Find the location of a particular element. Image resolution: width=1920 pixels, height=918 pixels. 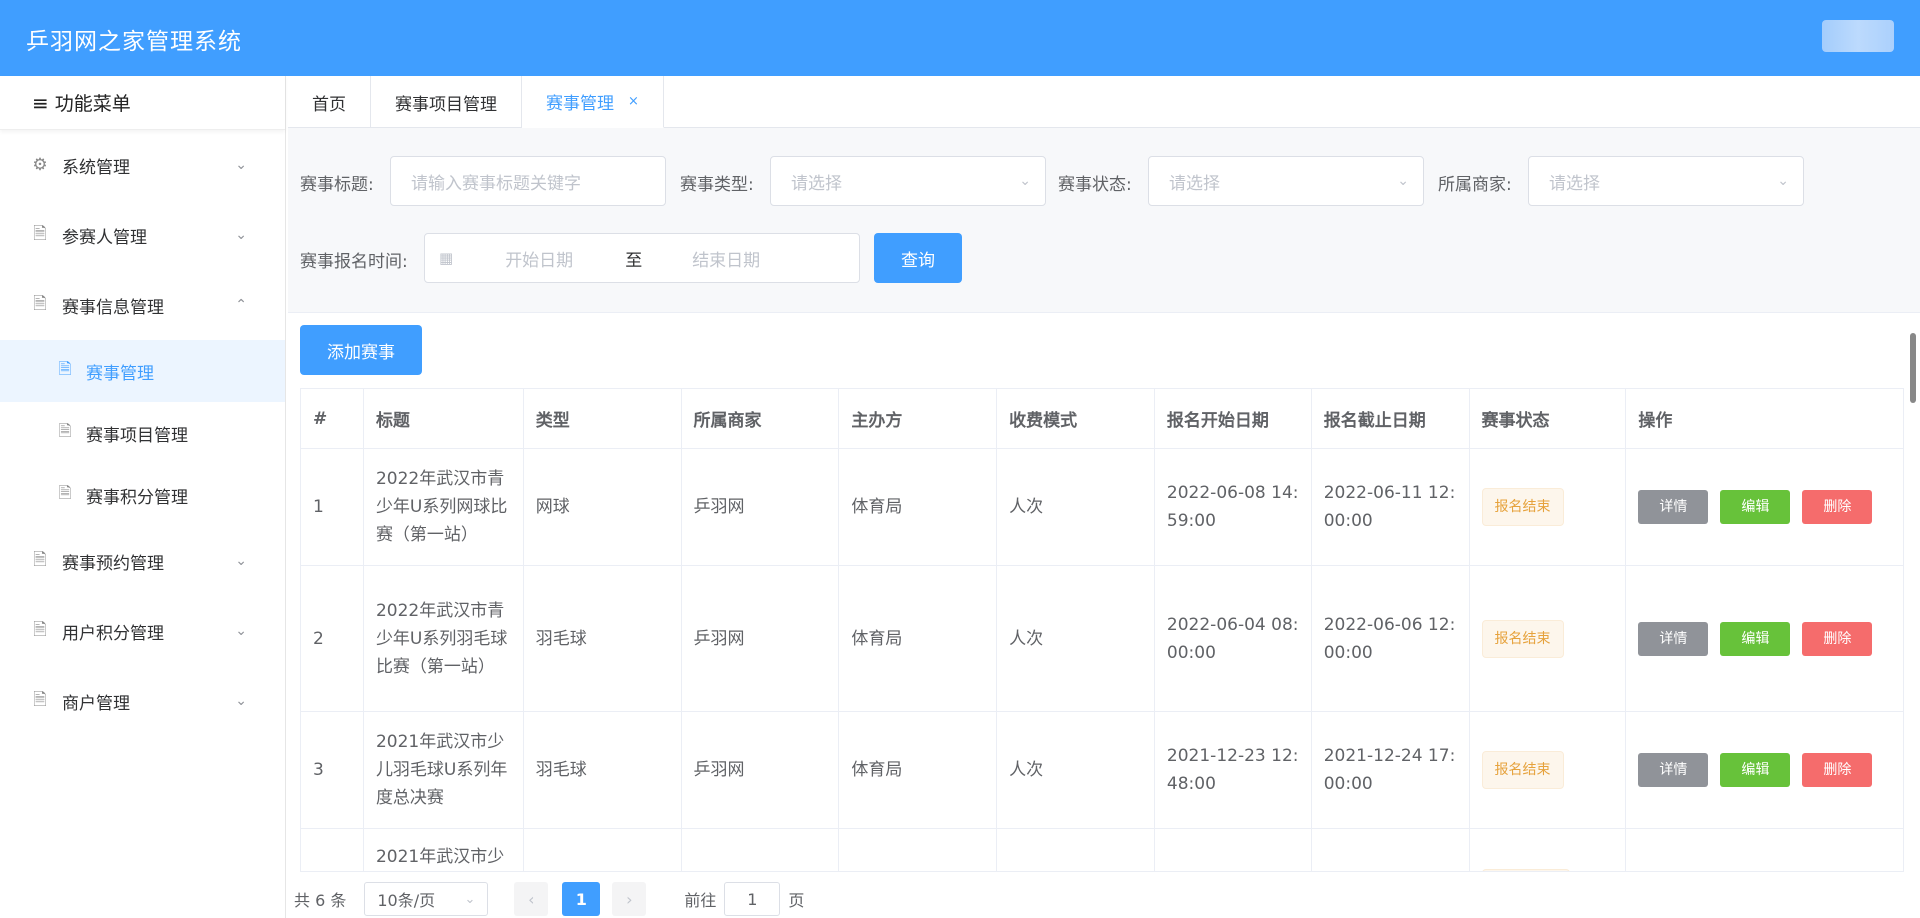

cell-host is located at coordinates (918, 850).